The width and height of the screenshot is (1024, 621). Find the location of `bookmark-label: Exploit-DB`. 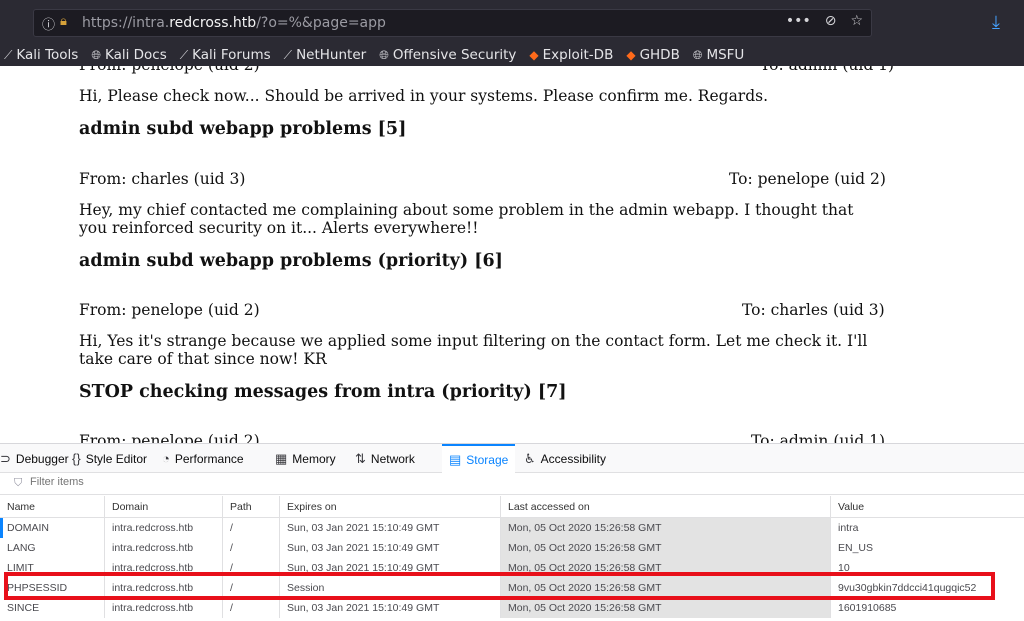

bookmark-label: Exploit-DB is located at coordinates (578, 55).